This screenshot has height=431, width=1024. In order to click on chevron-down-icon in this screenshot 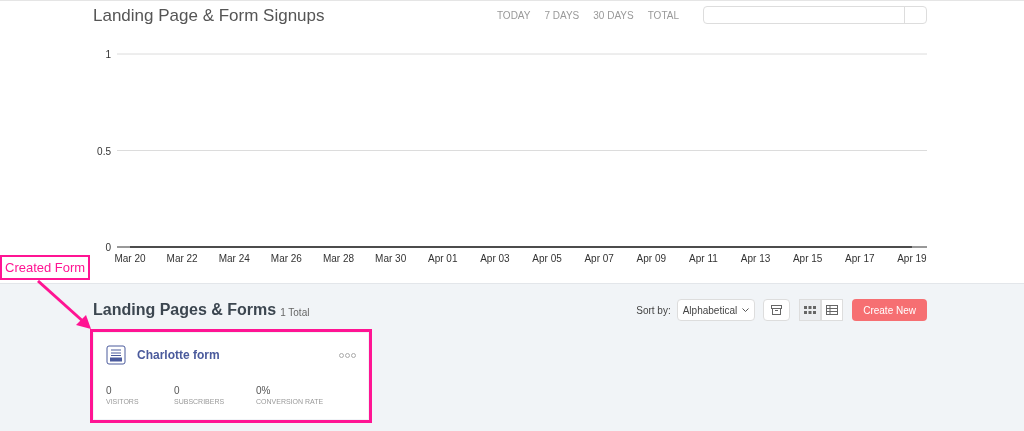, I will do `click(746, 310)`.